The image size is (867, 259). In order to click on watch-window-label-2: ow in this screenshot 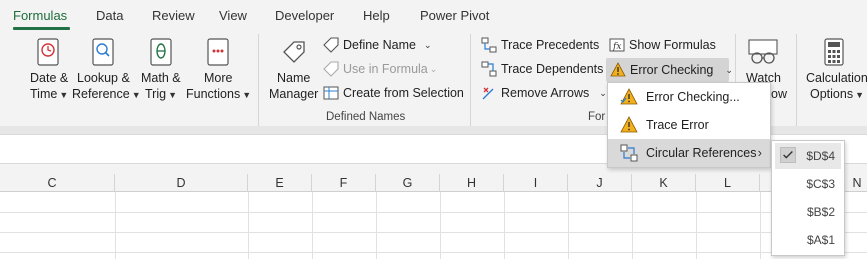, I will do `click(779, 94)`.